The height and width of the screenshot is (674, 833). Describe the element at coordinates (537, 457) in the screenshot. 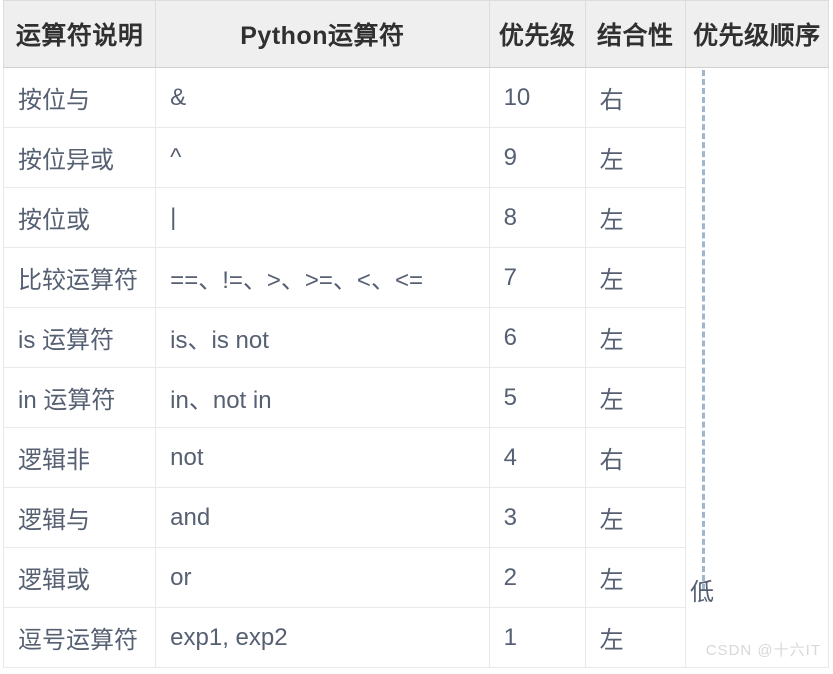

I see `cell-precedence: 4` at that location.